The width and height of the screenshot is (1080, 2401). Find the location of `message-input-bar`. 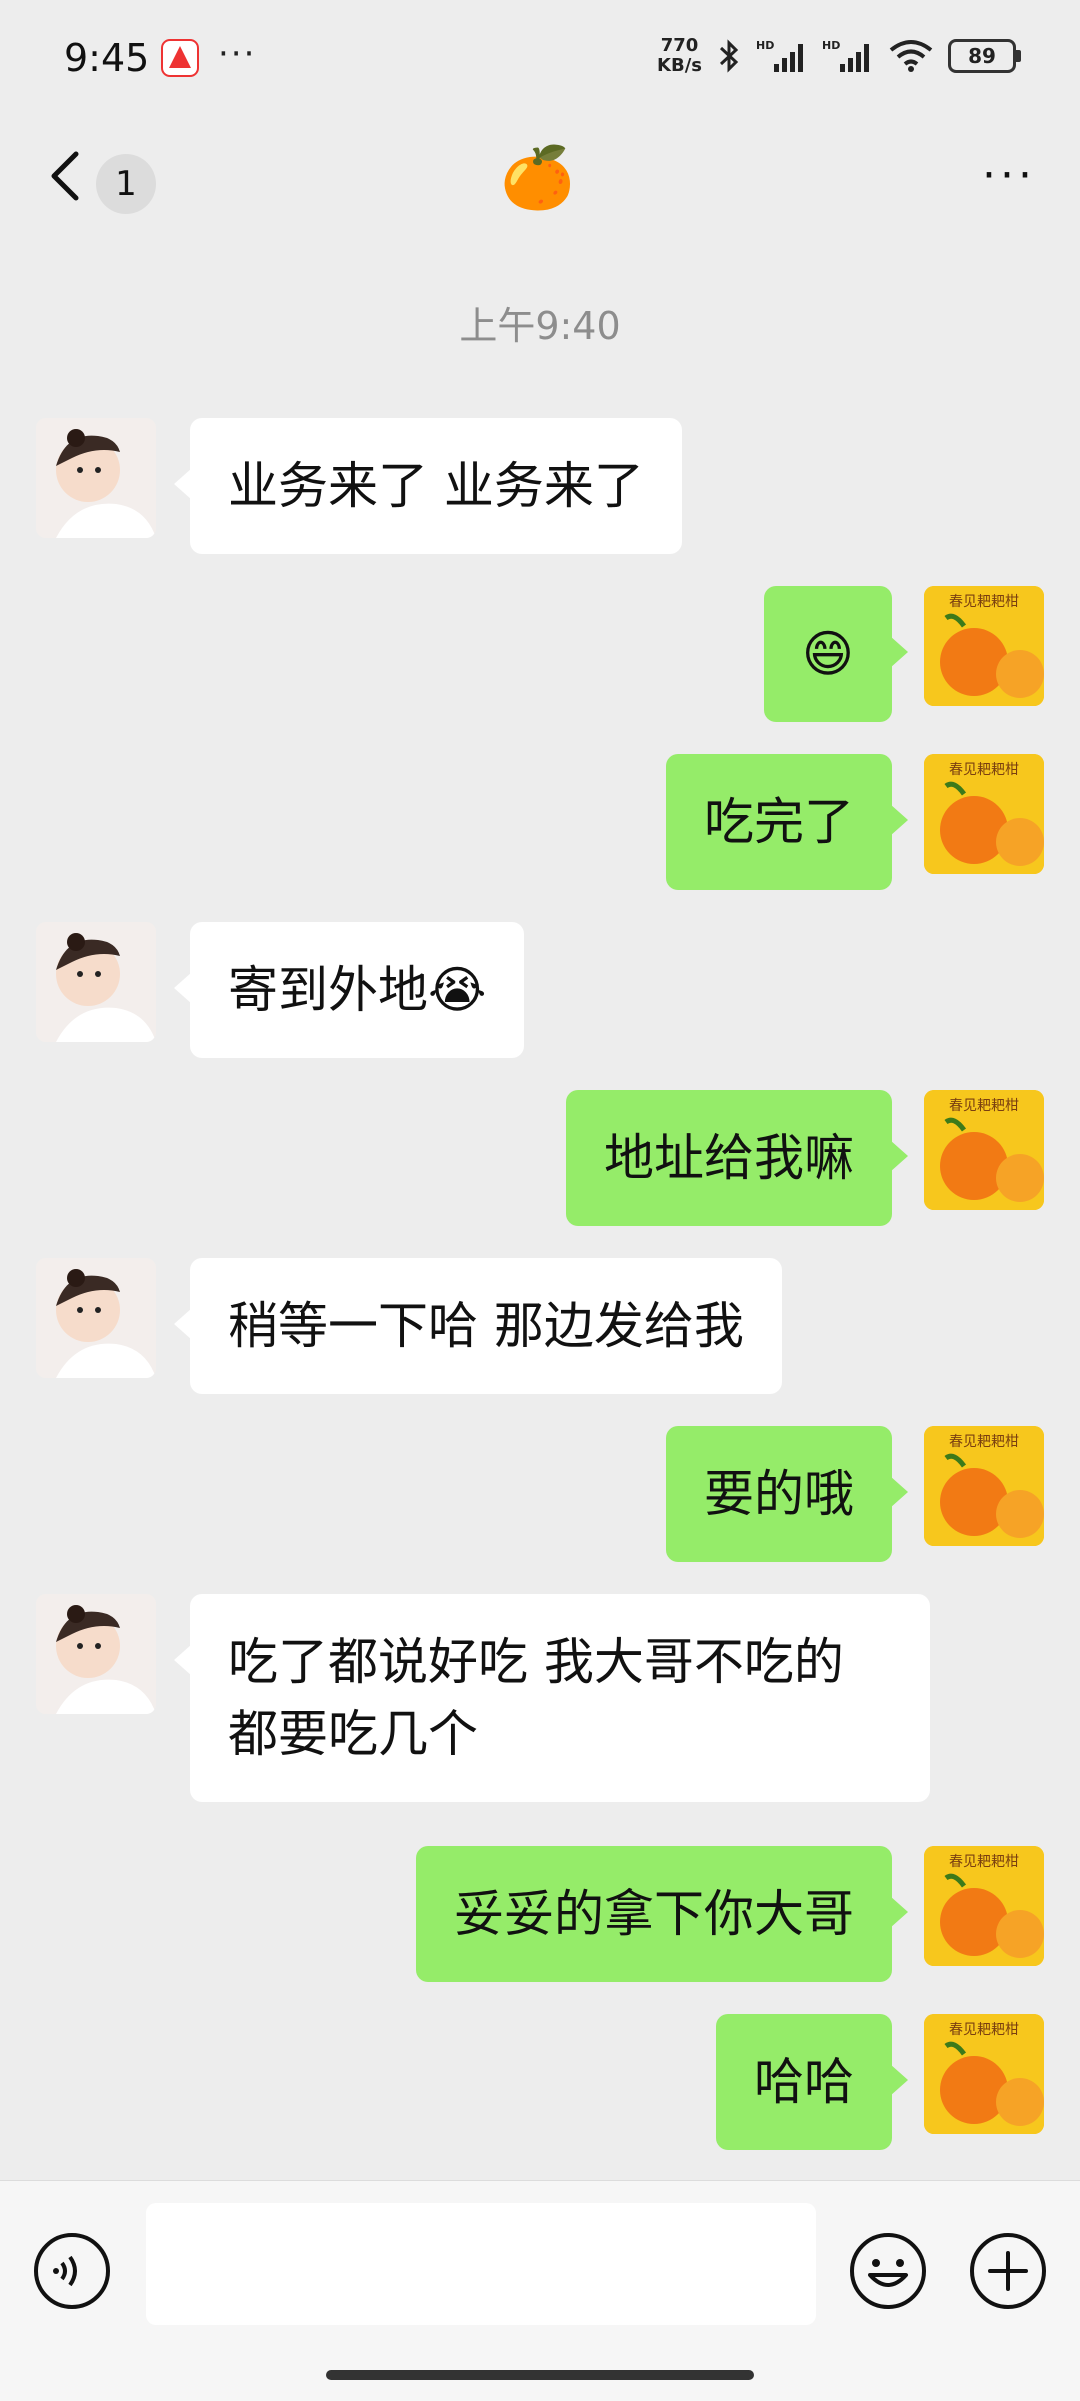

message-input-bar is located at coordinates (540, 2290).